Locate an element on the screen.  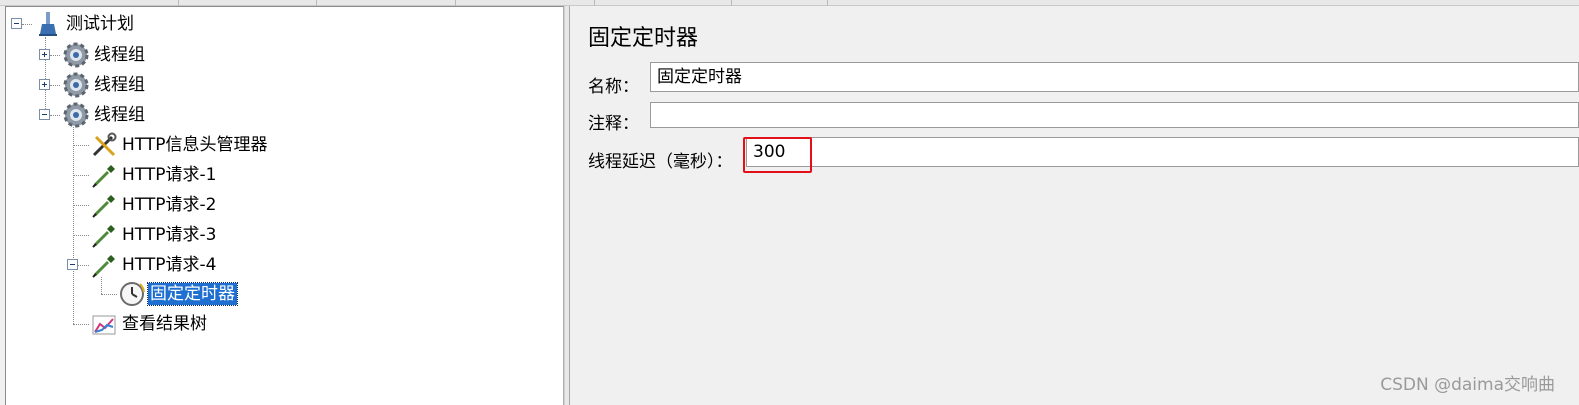
split-pane-divider is located at coordinates (567, 205).